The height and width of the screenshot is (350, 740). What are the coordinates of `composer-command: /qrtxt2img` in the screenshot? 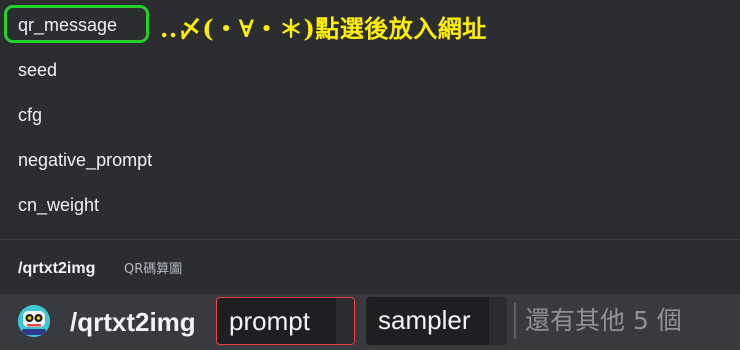 It's located at (133, 322).